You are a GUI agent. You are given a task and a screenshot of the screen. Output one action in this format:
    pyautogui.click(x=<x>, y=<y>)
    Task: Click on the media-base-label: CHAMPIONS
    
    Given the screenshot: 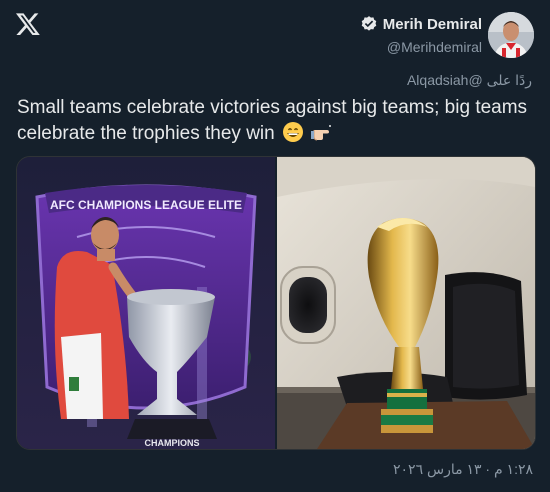 What is the action you would take?
    pyautogui.click(x=171, y=443)
    